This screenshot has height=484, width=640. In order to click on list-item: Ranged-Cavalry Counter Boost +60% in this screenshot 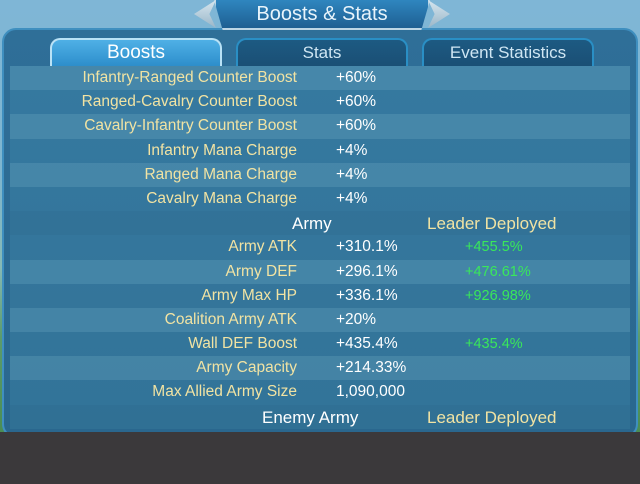, I will do `click(320, 102)`.